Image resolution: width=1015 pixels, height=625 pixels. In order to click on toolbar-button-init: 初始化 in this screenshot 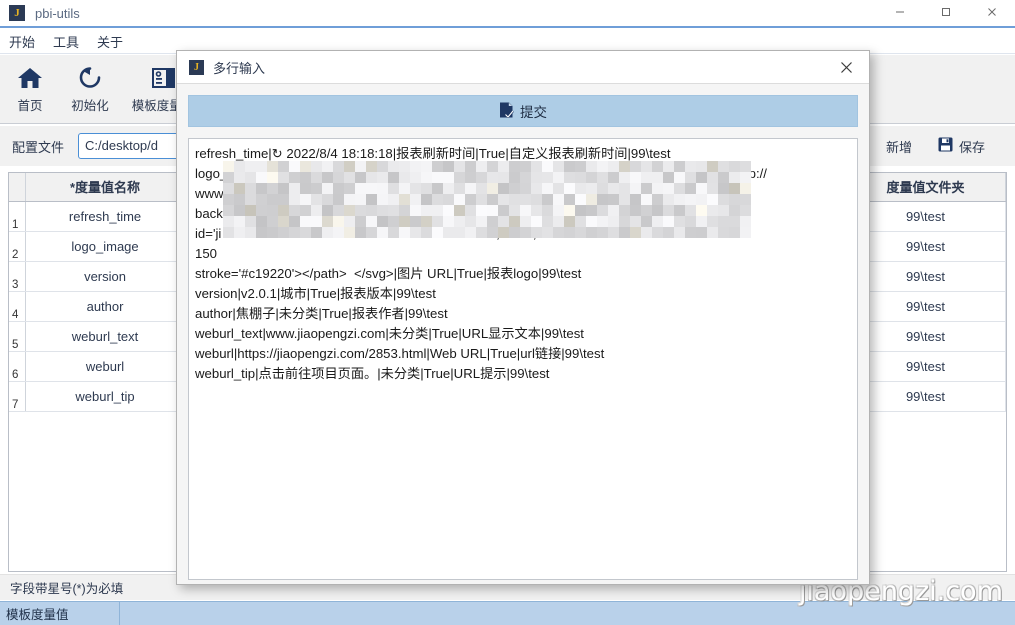, I will do `click(90, 86)`.